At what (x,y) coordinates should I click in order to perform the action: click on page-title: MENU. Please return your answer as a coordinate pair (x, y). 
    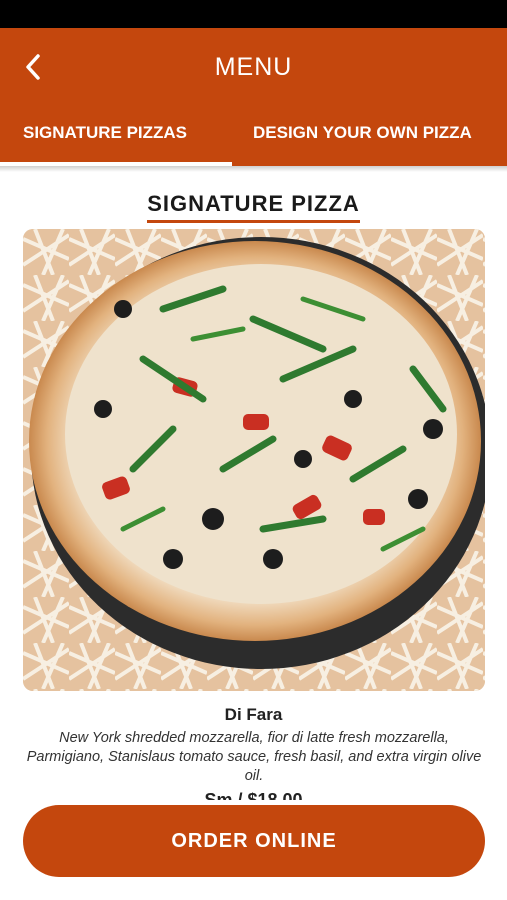
    Looking at the image, I should click on (253, 67).